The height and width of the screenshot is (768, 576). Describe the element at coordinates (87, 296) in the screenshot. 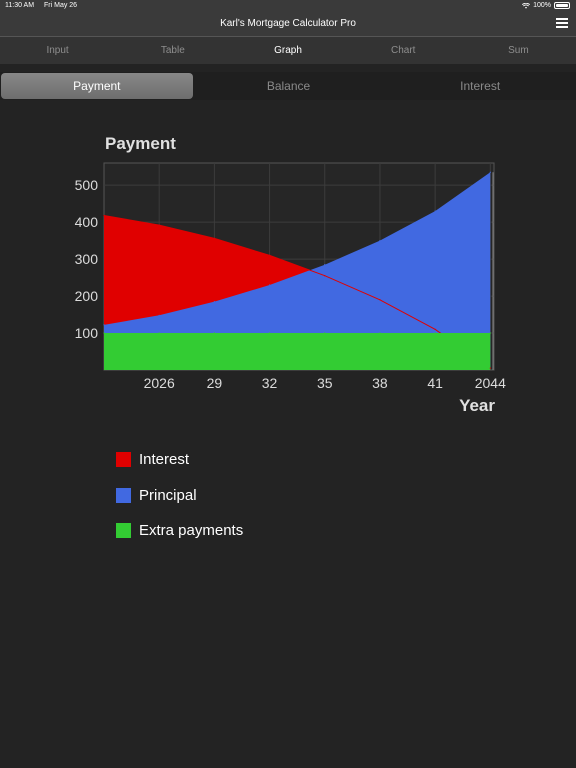

I see `y-tick-label: 200` at that location.